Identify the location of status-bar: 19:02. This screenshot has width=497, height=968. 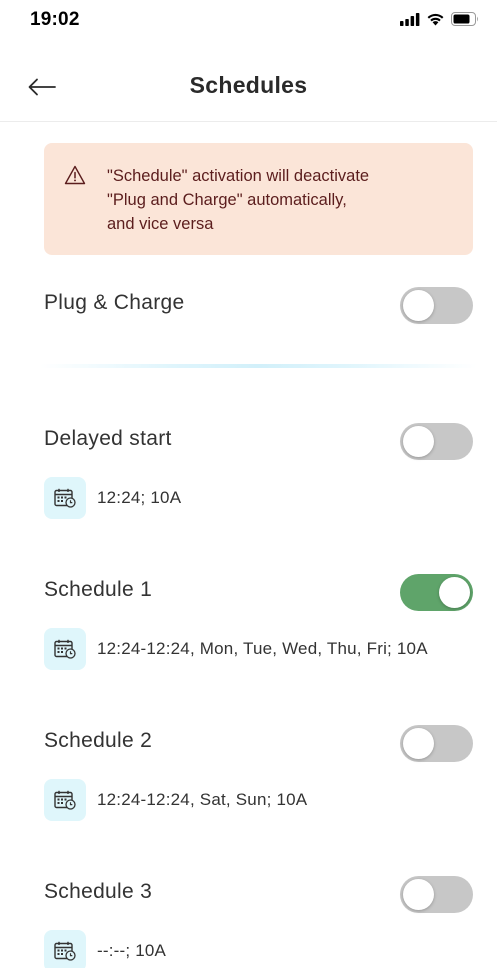
(248, 22).